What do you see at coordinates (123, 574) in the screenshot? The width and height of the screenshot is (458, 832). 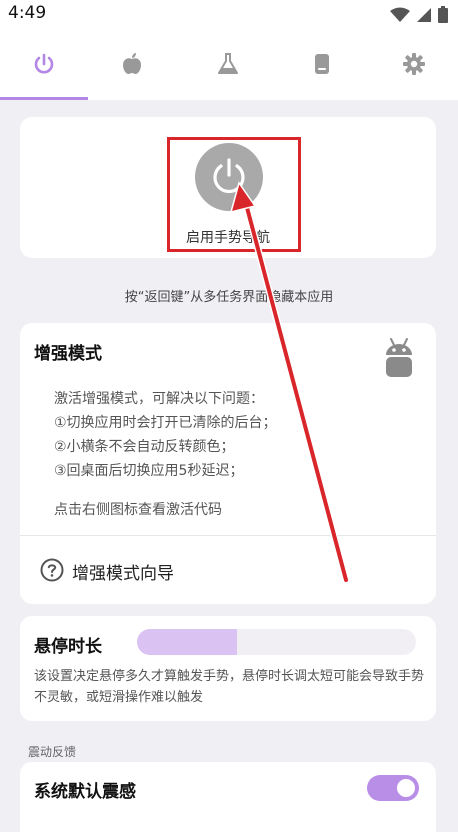 I see `enhance-guide-label: 增强模式向导` at bounding box center [123, 574].